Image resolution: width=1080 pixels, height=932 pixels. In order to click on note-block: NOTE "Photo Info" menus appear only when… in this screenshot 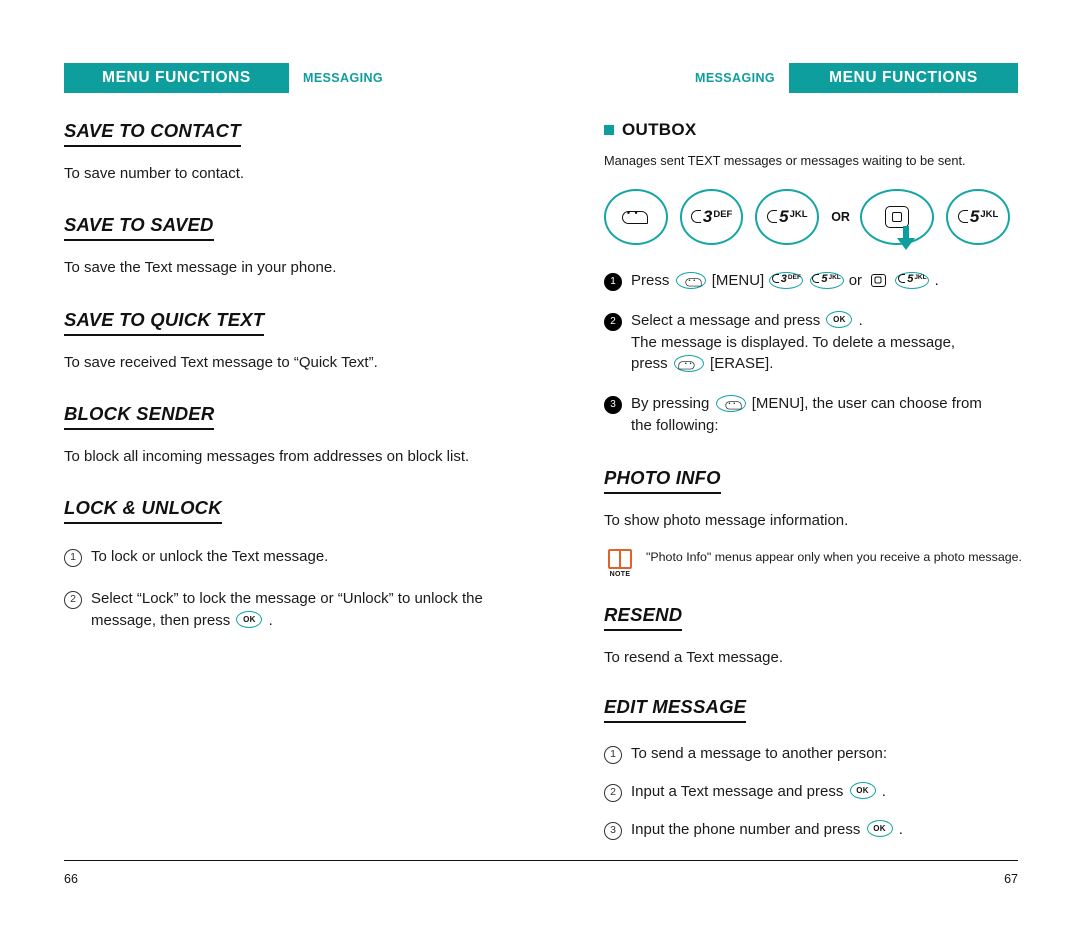, I will do `click(813, 563)`.